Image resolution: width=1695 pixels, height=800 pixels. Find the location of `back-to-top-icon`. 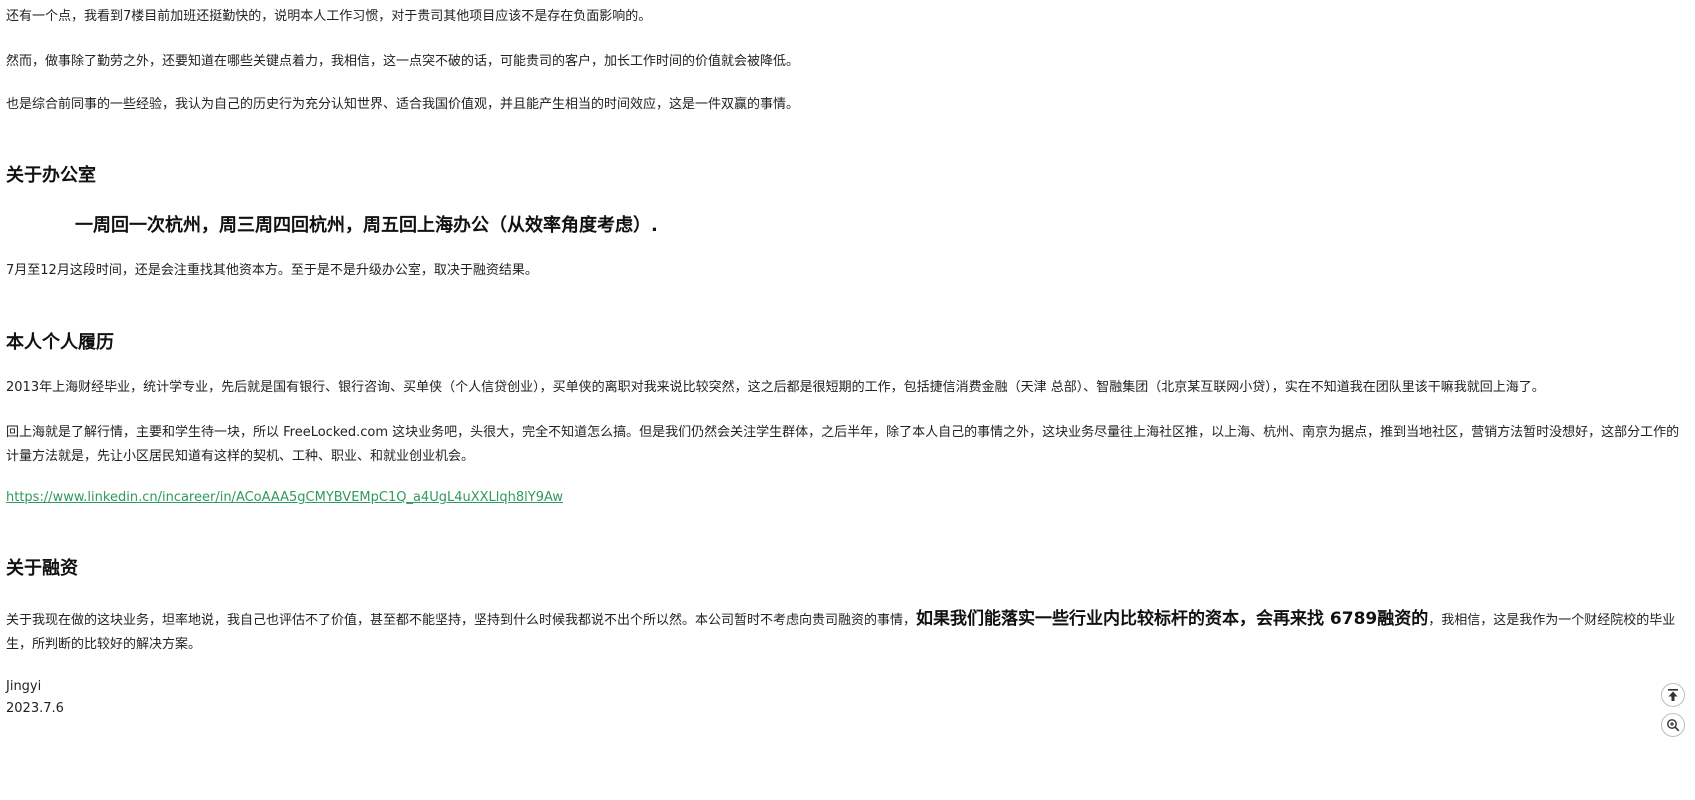

back-to-top-icon is located at coordinates (1673, 695).